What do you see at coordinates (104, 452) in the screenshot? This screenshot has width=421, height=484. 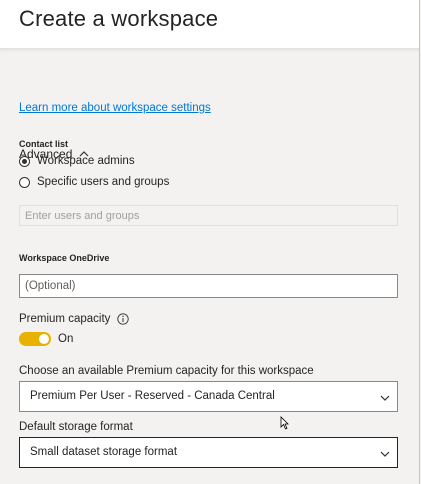 I see `storage-format-value: Small dataset storage format` at bounding box center [104, 452].